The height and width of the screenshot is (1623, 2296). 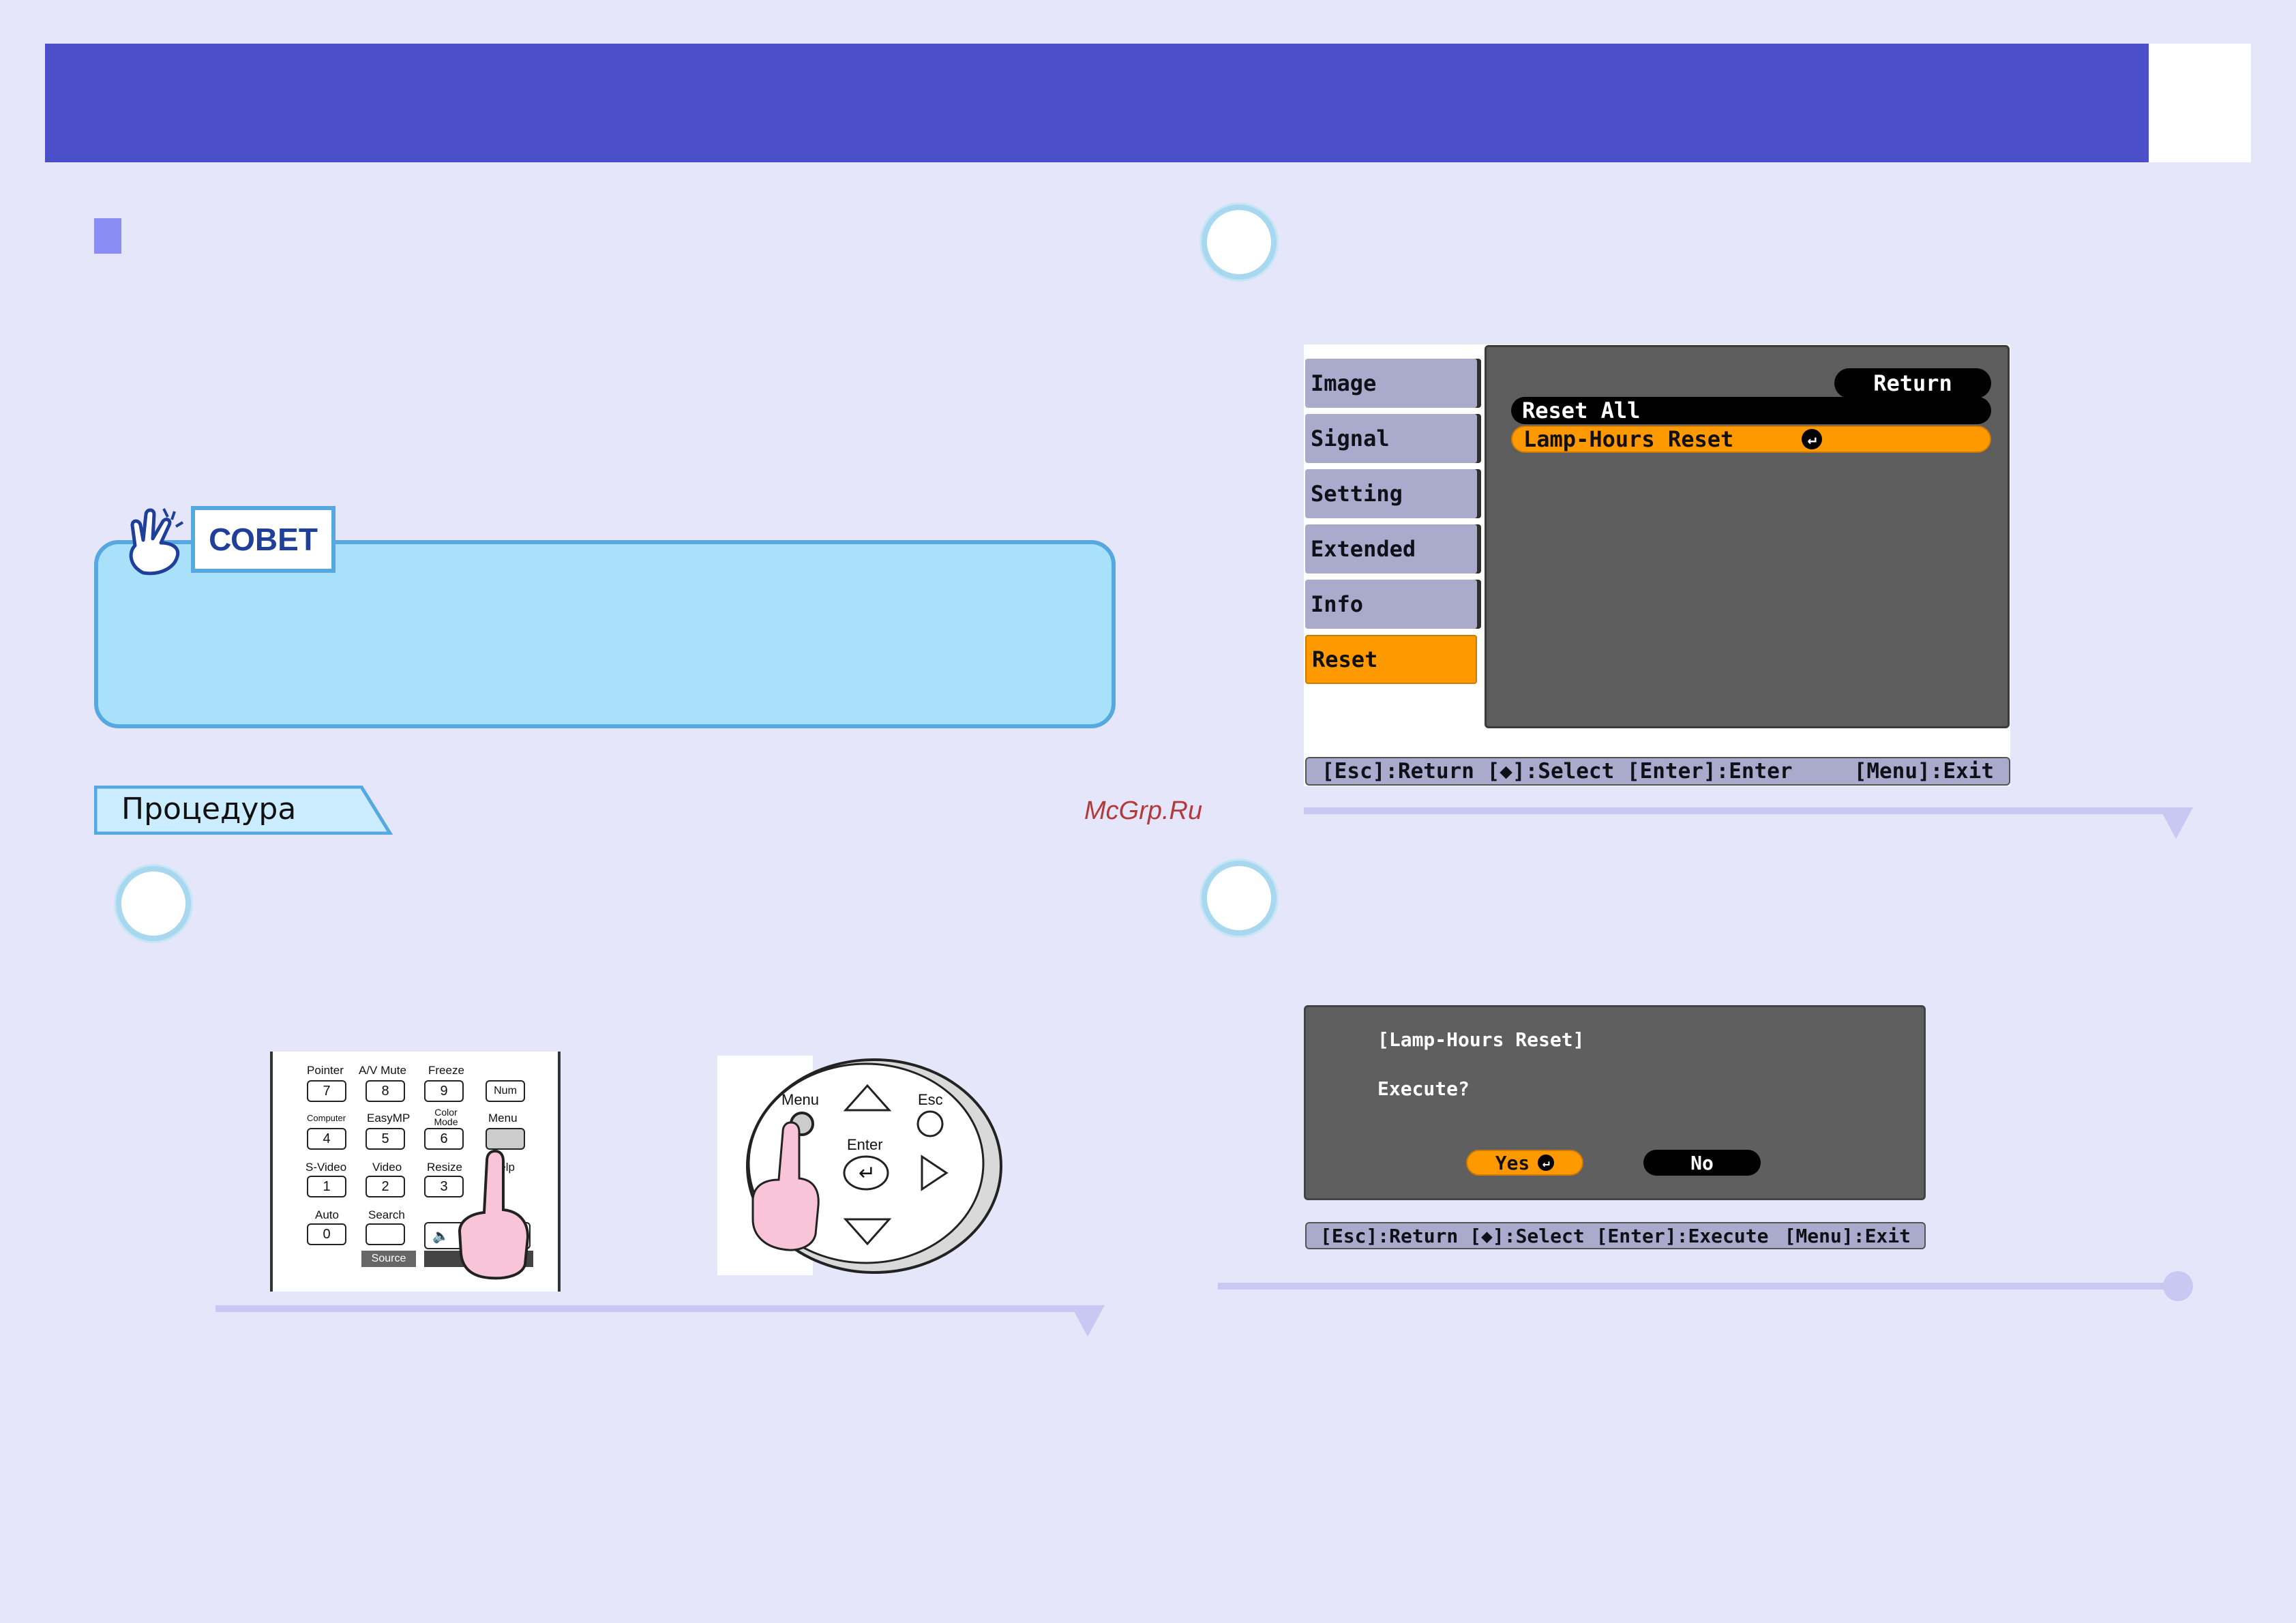 What do you see at coordinates (1391, 438) in the screenshot?
I see `menu-item-signal: Signal` at bounding box center [1391, 438].